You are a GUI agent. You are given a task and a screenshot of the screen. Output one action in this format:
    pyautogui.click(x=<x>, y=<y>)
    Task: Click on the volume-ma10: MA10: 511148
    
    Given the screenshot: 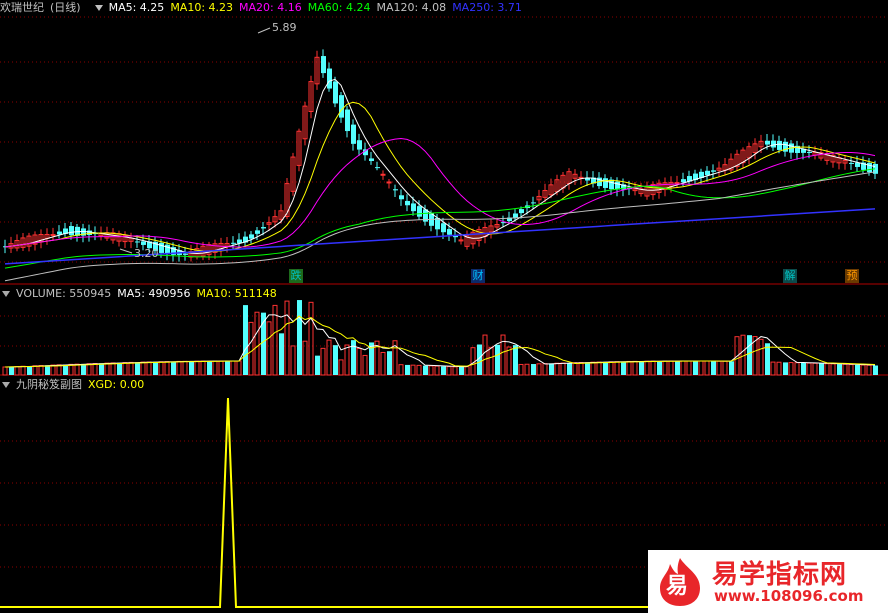 What is the action you would take?
    pyautogui.click(x=236, y=293)
    